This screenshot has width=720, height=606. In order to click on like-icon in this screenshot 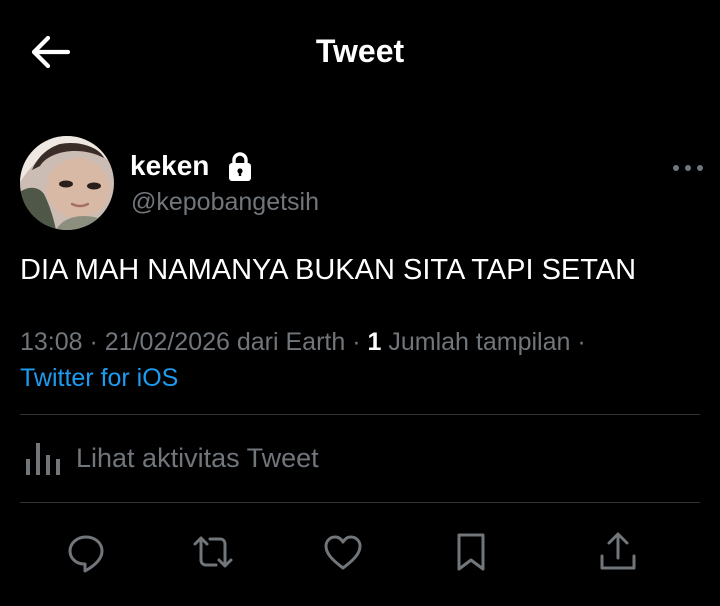, I will do `click(343, 552)`.